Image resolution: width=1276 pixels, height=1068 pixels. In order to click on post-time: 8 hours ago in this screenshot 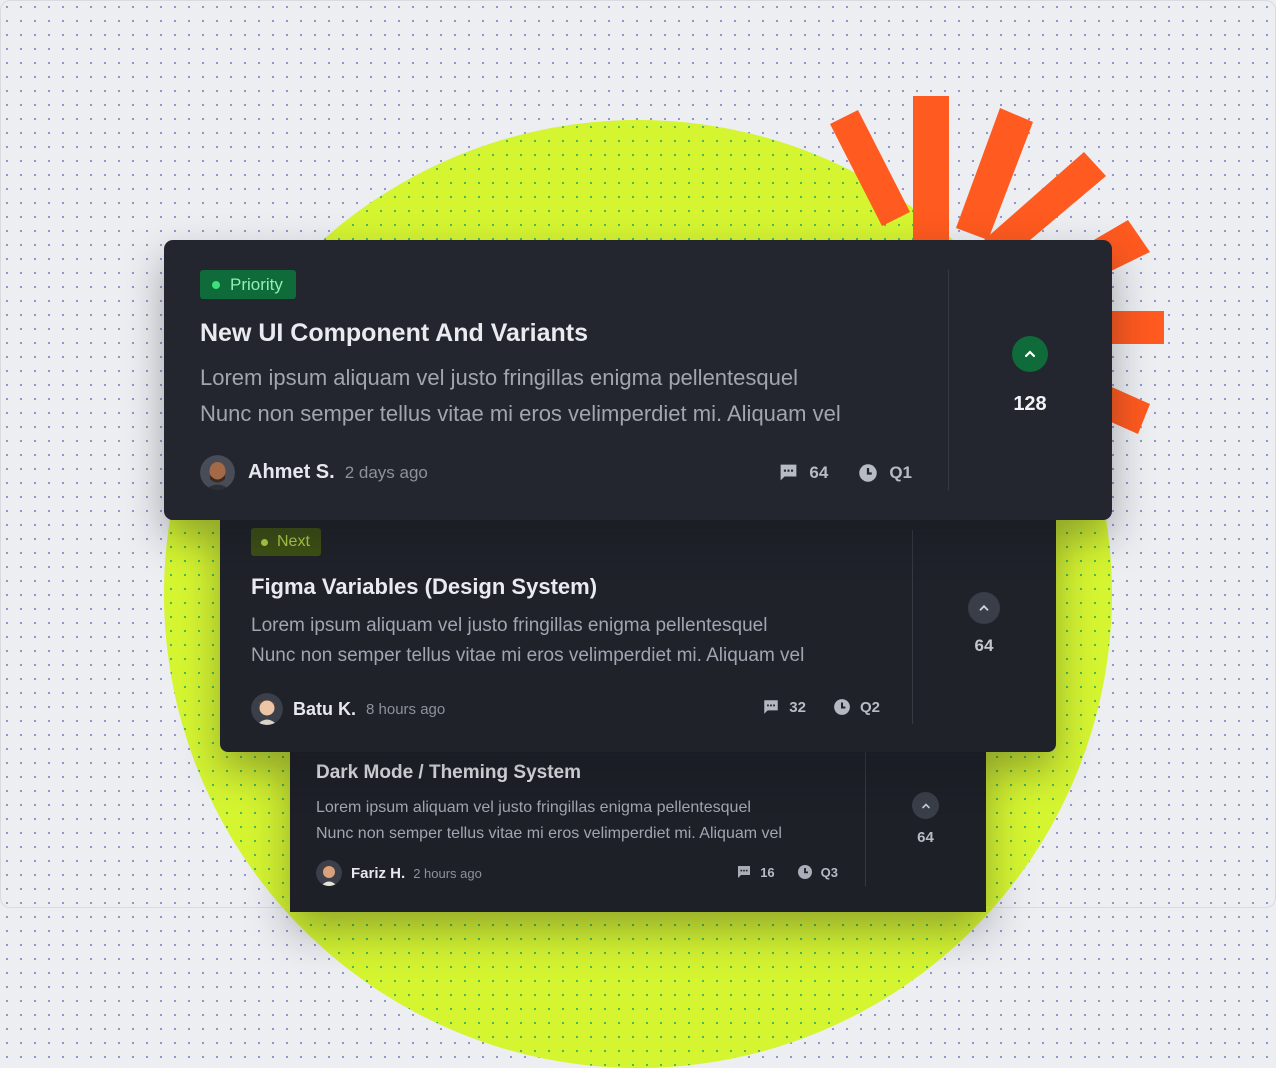, I will do `click(406, 709)`.